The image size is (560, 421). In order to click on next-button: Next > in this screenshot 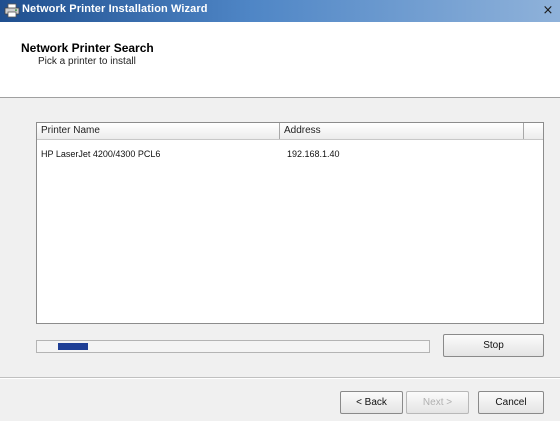, I will do `click(437, 402)`.